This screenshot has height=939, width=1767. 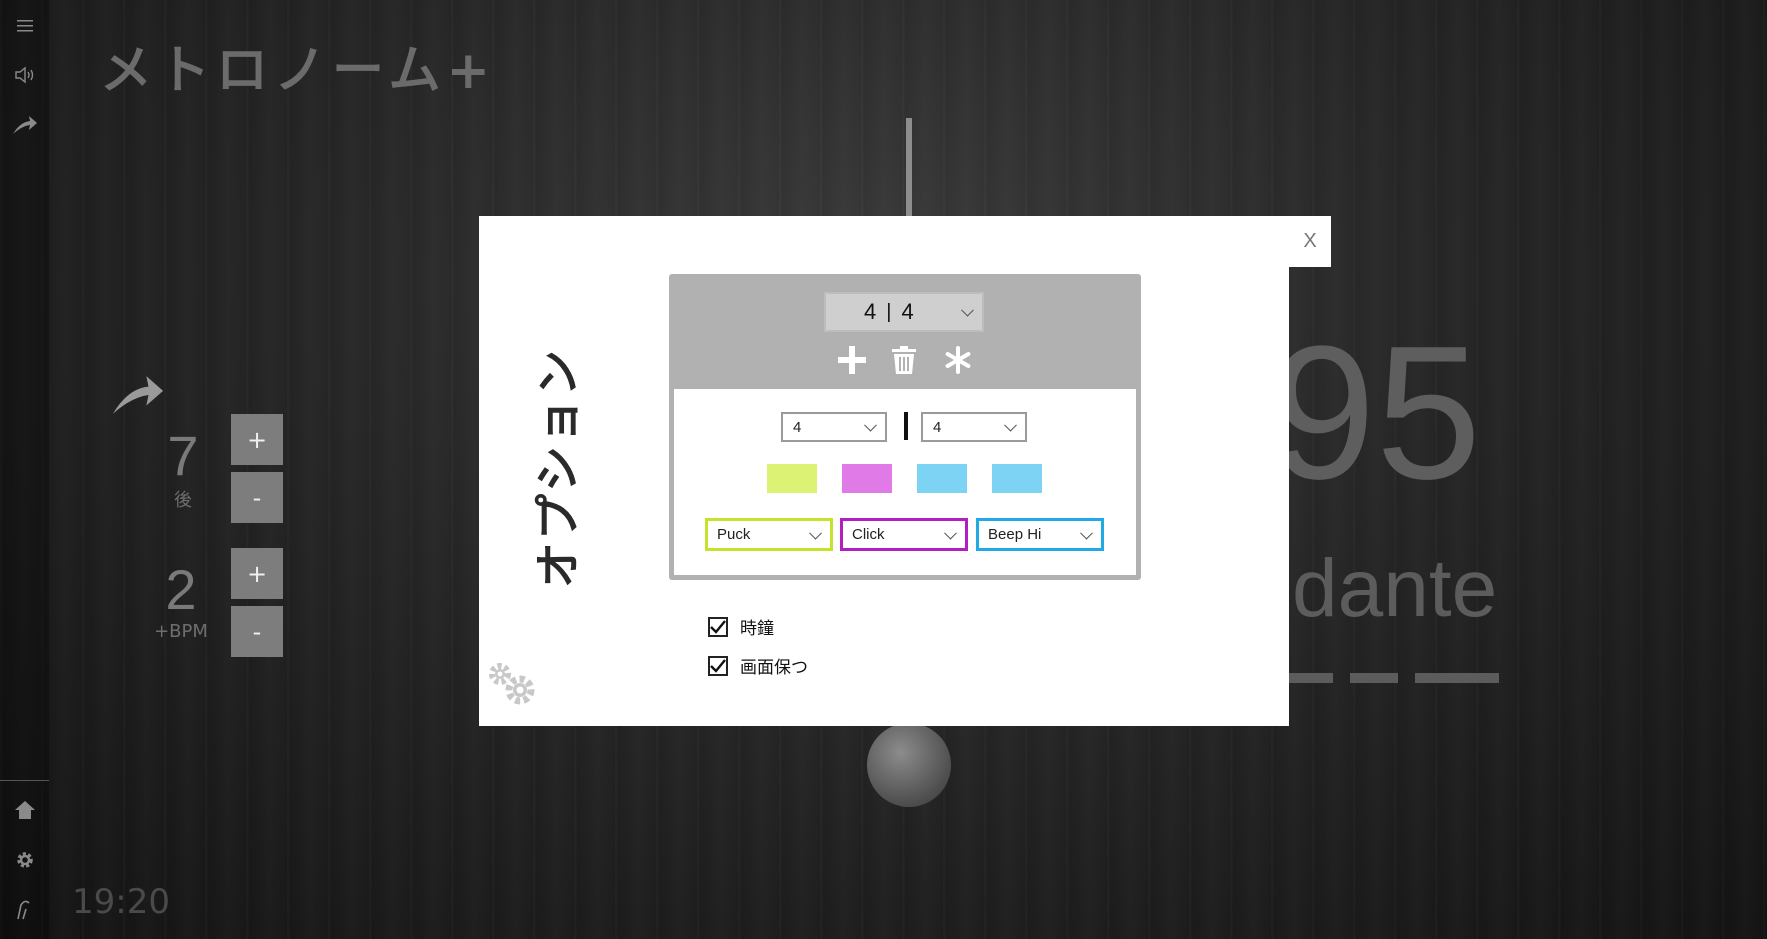 What do you see at coordinates (183, 500) in the screenshot?
I see `bars-counter-label: 後` at bounding box center [183, 500].